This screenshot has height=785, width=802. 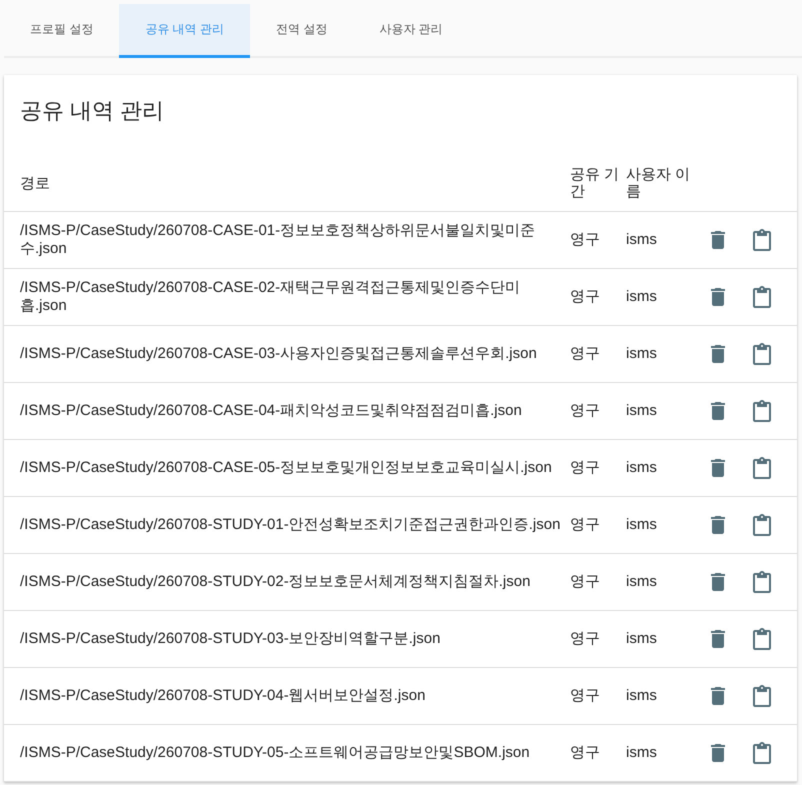 I want to click on column-header: 사용자 이름, so click(x=659, y=183).